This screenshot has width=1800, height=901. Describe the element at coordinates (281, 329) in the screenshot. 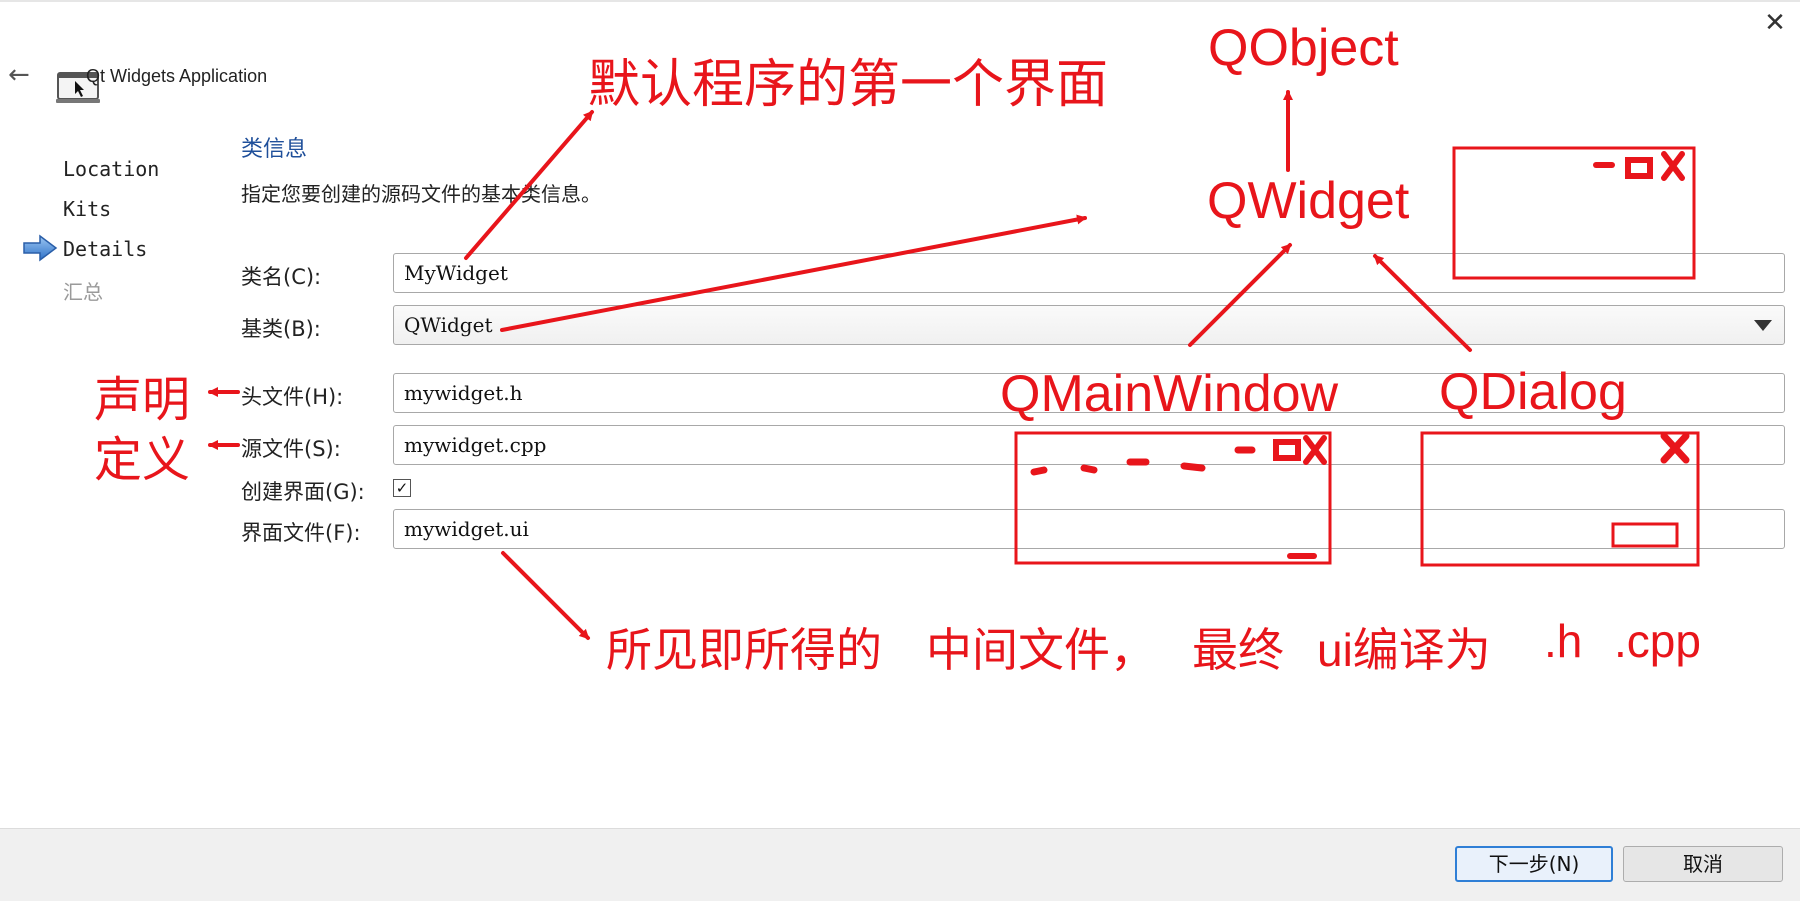

I see `base-class-label: 基类(B):` at that location.